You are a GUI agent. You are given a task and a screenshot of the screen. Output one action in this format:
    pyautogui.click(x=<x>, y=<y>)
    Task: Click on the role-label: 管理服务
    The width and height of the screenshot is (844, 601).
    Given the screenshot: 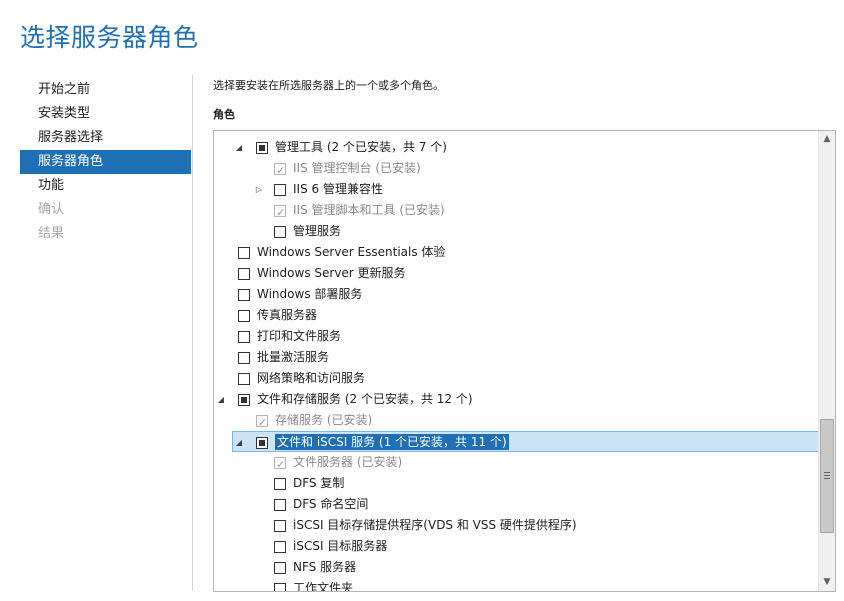 What is the action you would take?
    pyautogui.click(x=317, y=231)
    